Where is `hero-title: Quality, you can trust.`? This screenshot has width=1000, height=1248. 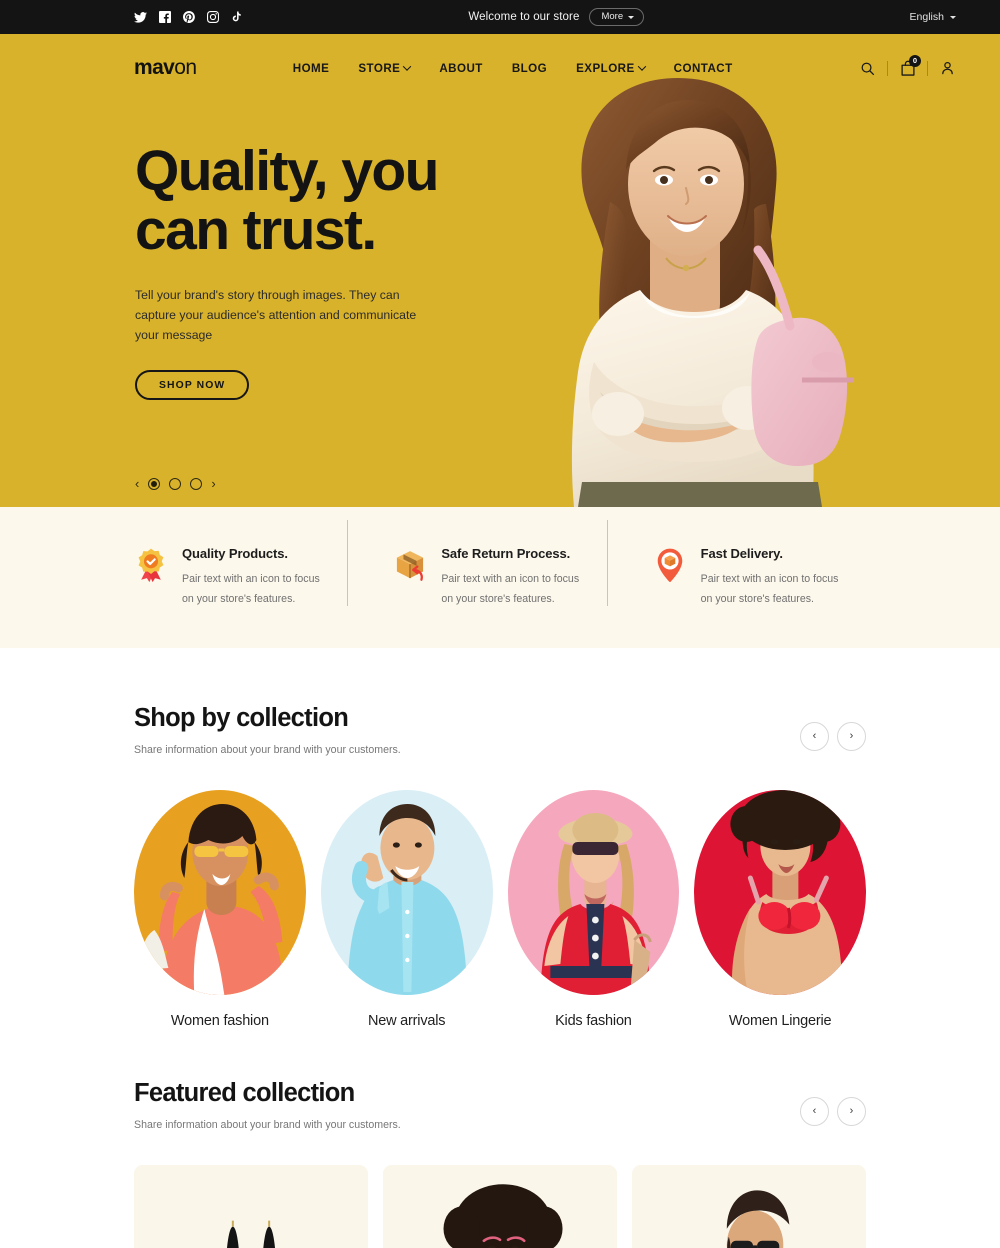
hero-title: Quality, you can trust. is located at coordinates (327, 200).